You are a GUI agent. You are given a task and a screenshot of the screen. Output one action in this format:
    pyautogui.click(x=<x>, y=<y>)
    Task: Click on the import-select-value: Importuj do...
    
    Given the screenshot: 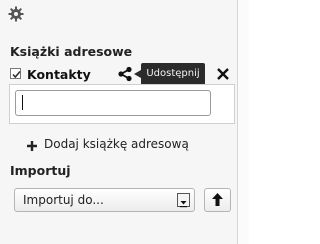 What is the action you would take?
    pyautogui.click(x=63, y=200)
    